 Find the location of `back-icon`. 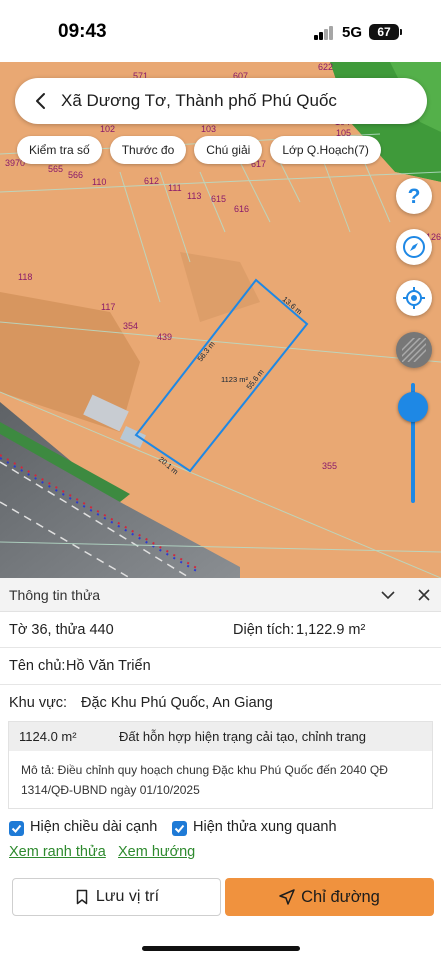

back-icon is located at coordinates (41, 101).